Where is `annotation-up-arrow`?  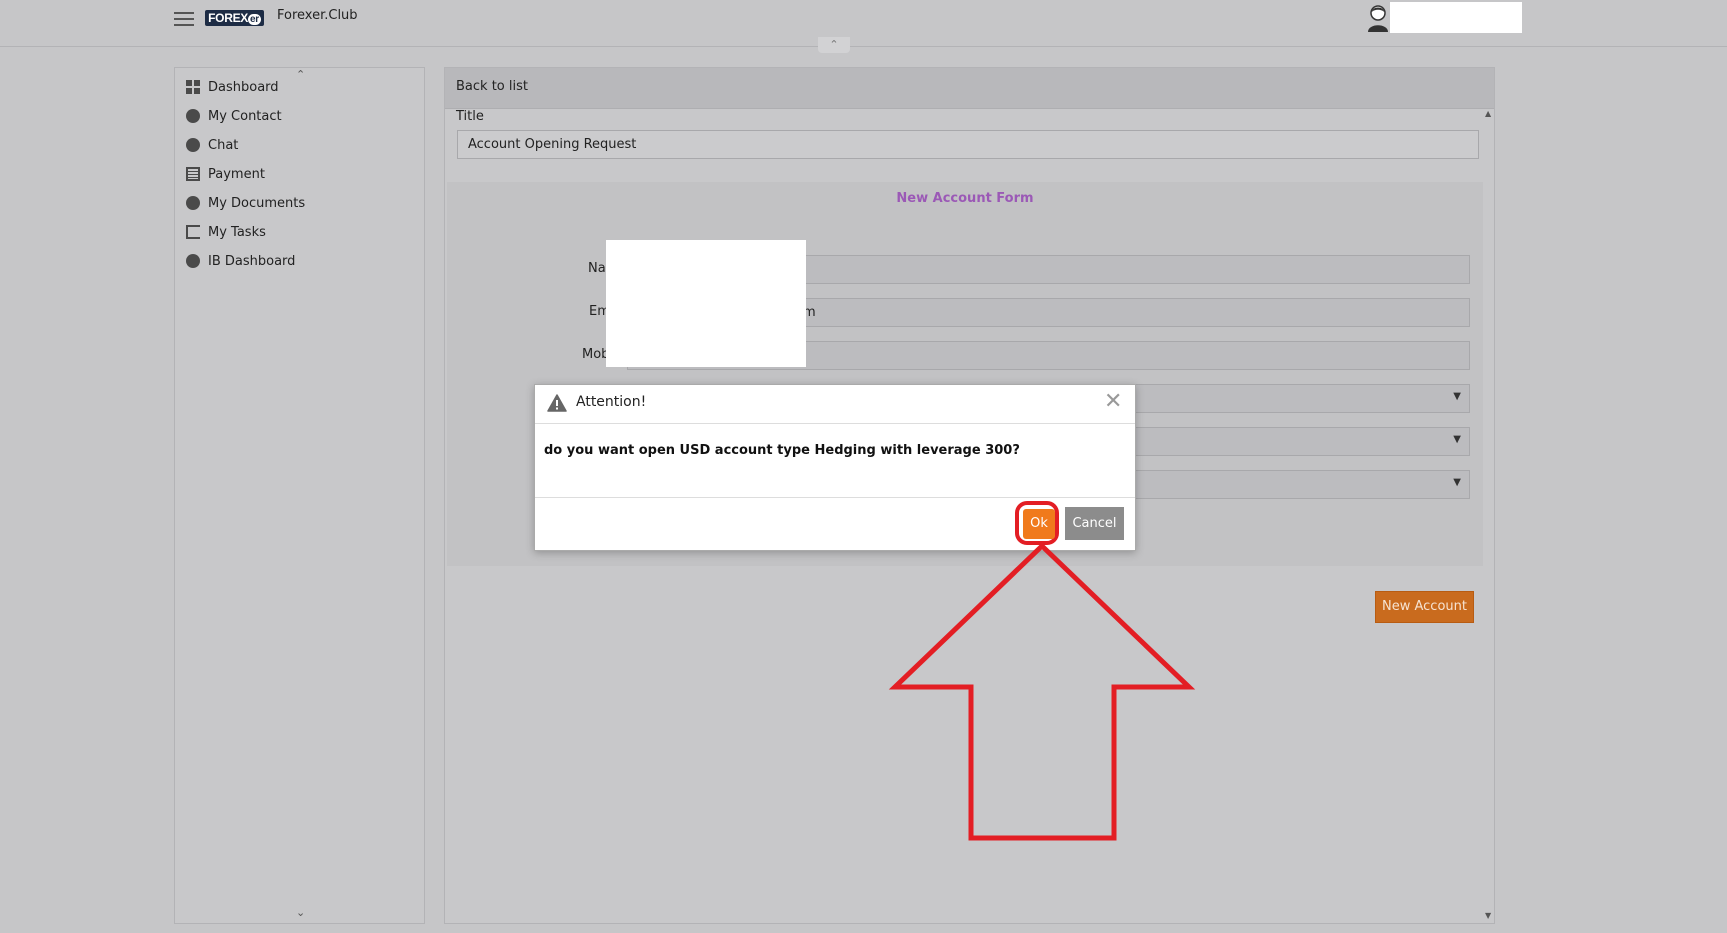
annotation-up-arrow is located at coordinates (1042, 691).